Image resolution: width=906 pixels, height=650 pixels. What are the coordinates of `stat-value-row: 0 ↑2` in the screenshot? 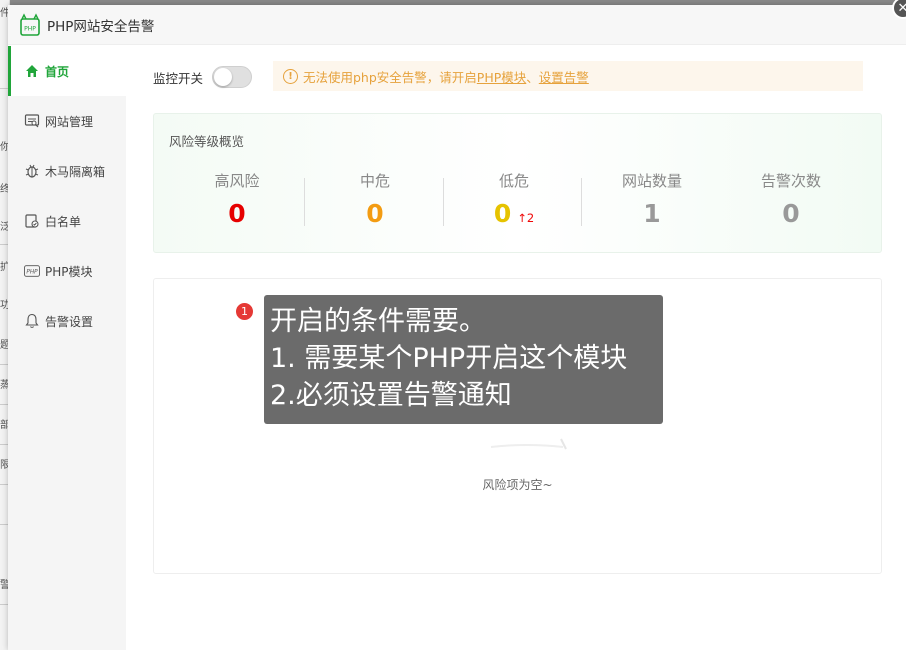 It's located at (514, 213).